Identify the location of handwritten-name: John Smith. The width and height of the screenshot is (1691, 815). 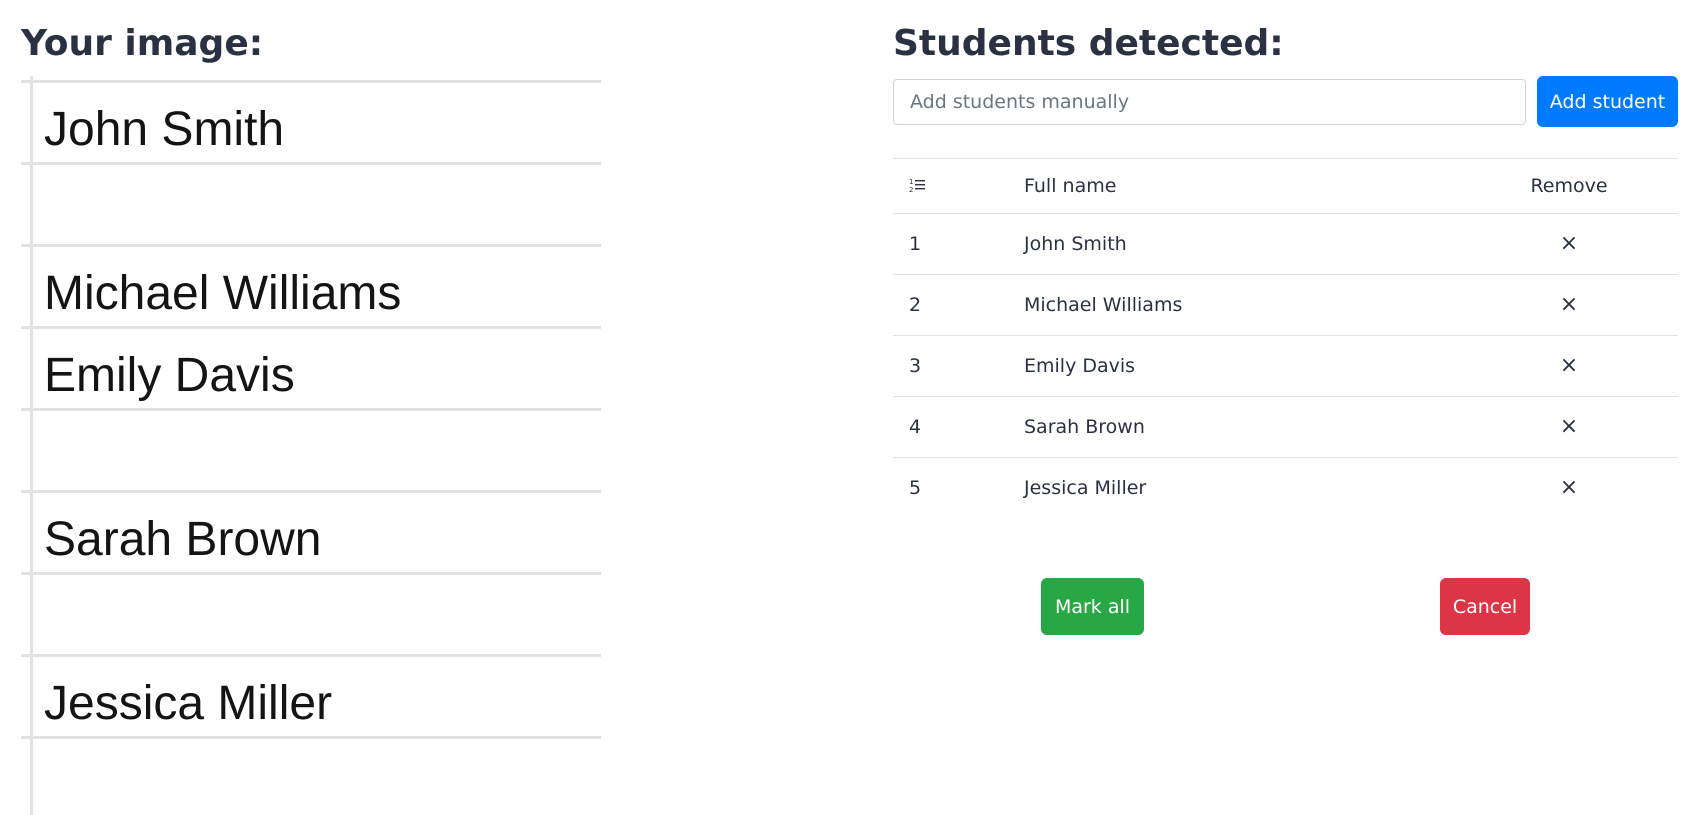
(164, 129).